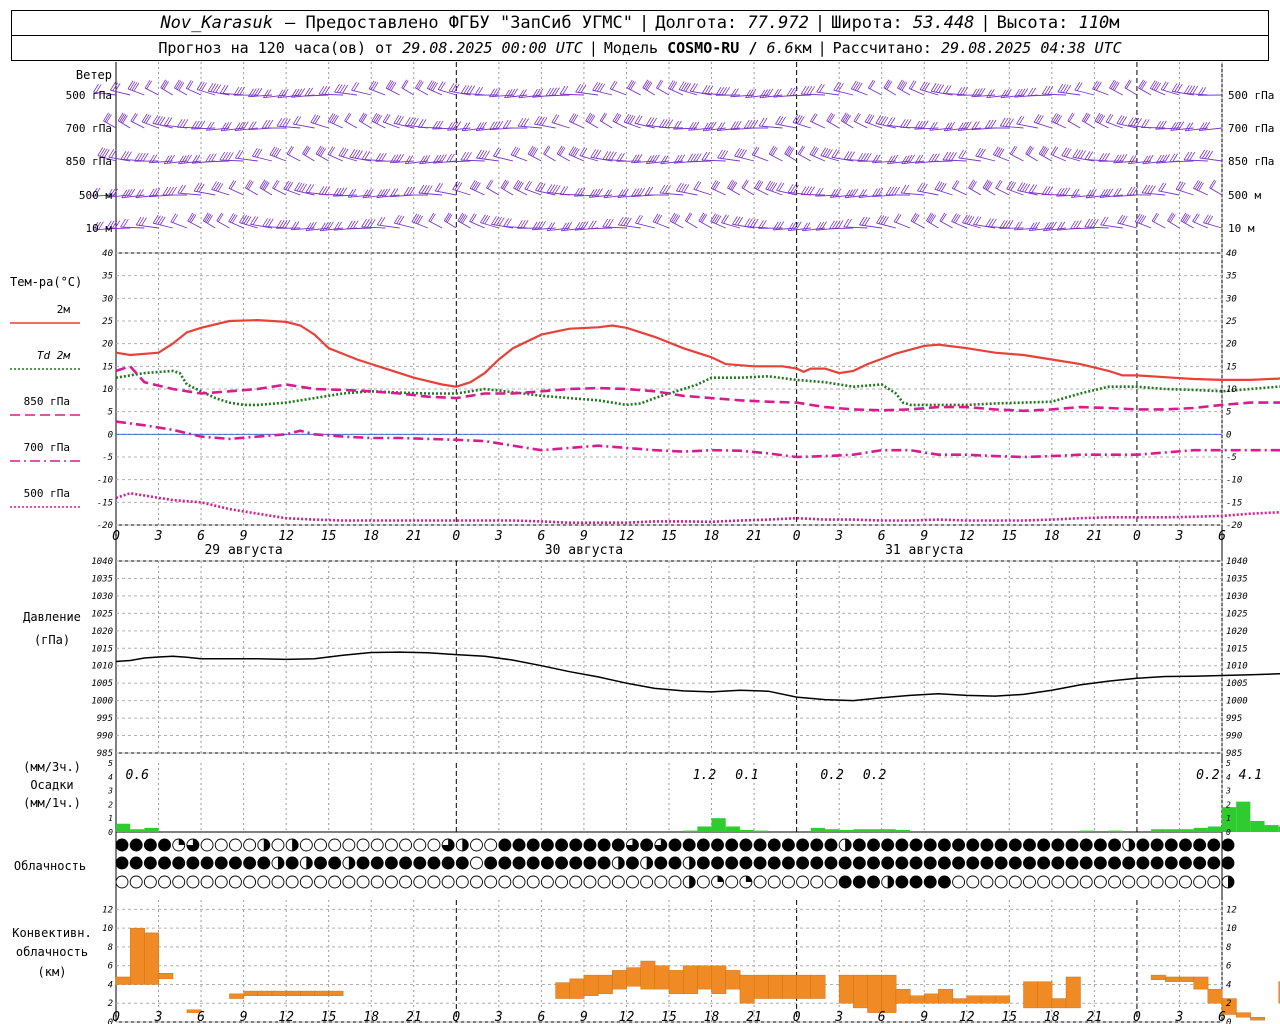 The image size is (1280, 1024). What do you see at coordinates (89, 95) in the screenshot?
I see `wind-level-label: 500 гПа` at bounding box center [89, 95].